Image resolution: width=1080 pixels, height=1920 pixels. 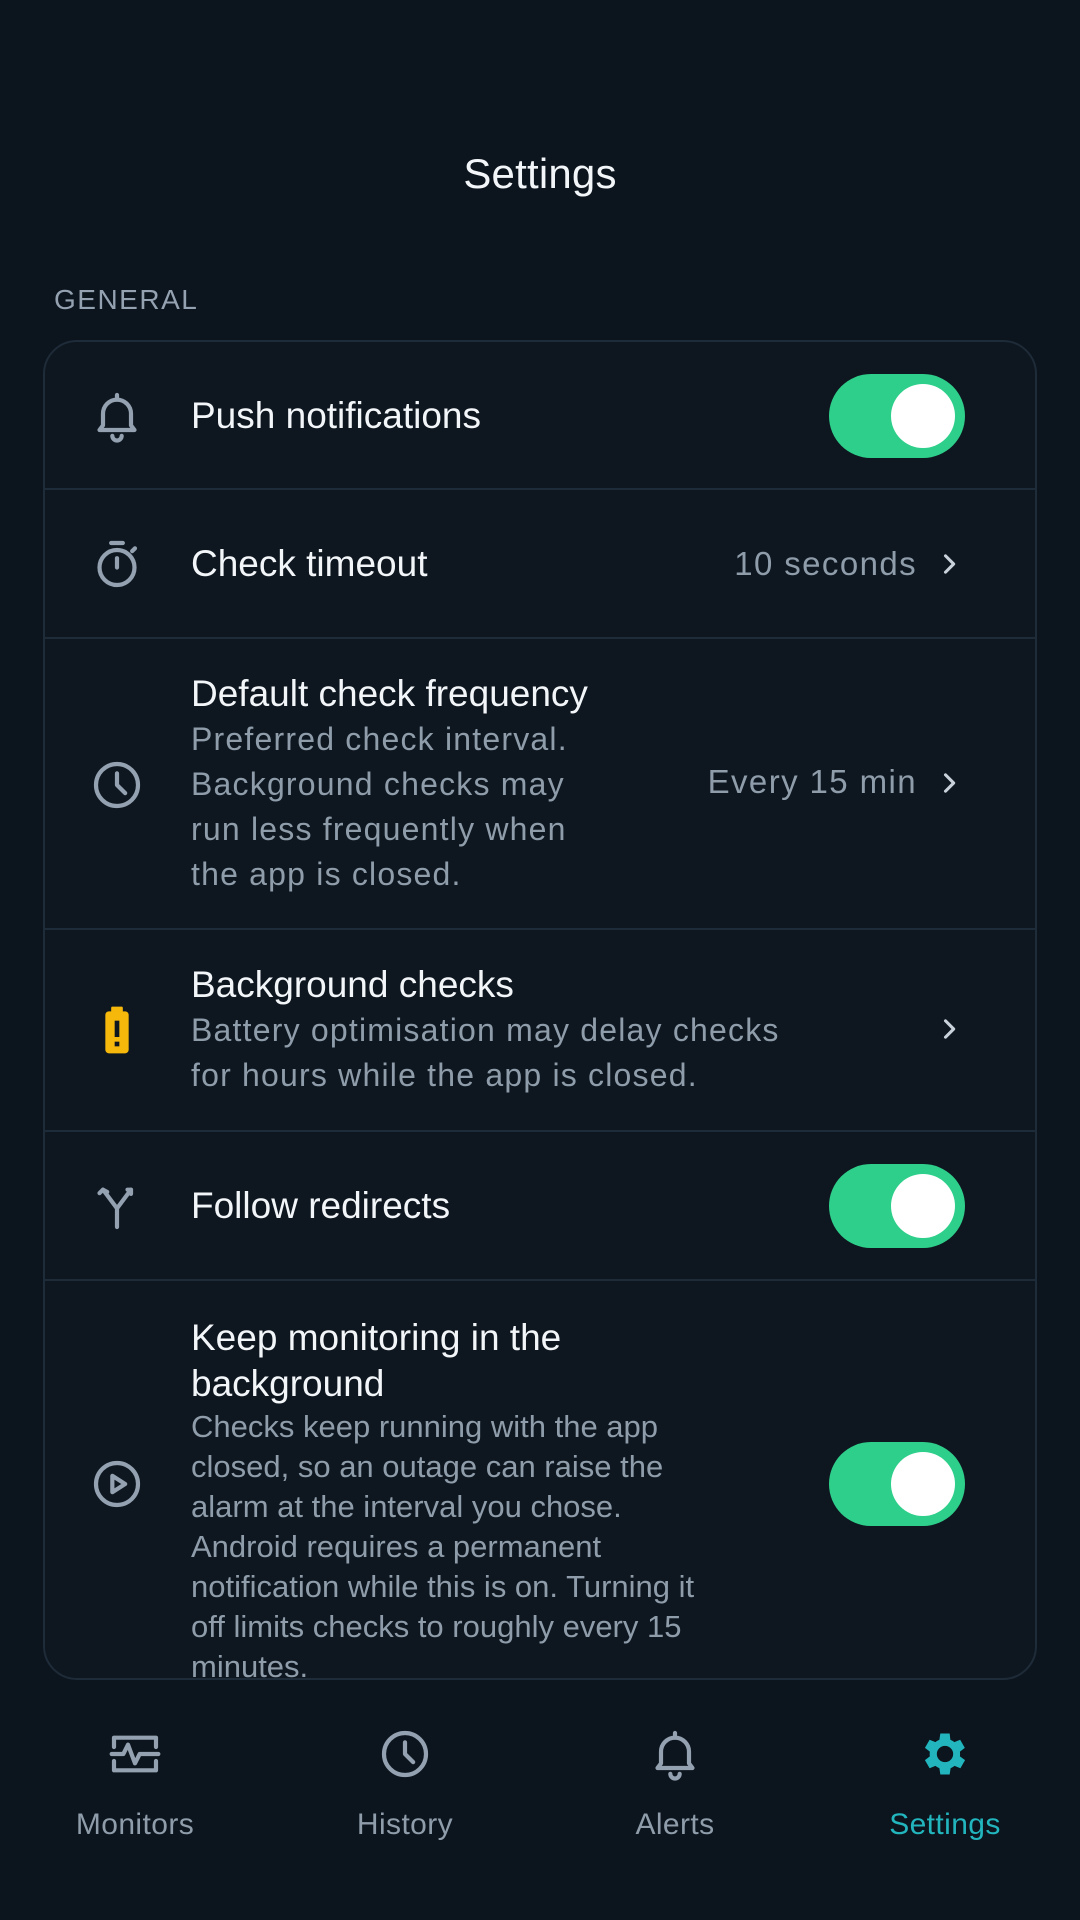 What do you see at coordinates (336, 415) in the screenshot?
I see `setting-title: Push notifications` at bounding box center [336, 415].